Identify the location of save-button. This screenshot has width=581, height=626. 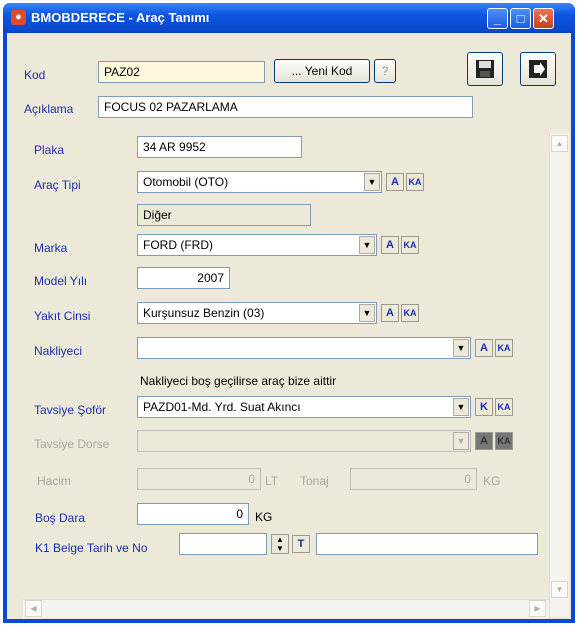
(485, 69).